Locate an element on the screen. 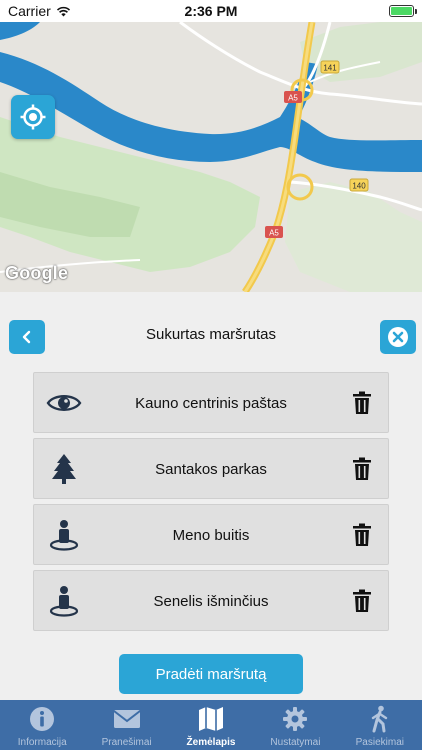 The height and width of the screenshot is (750, 422). route-item: Meno buitis is located at coordinates (211, 534).